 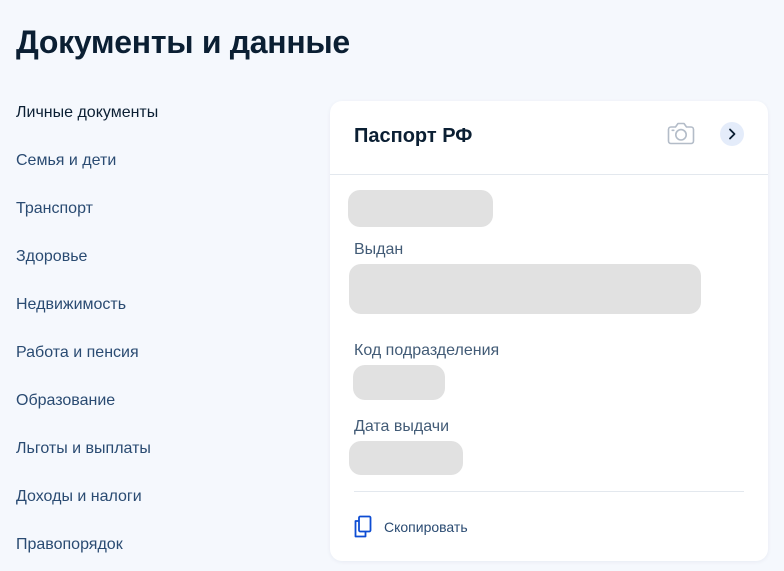 What do you see at coordinates (427, 350) in the screenshot?
I see `division-code-label: Код подразделения` at bounding box center [427, 350].